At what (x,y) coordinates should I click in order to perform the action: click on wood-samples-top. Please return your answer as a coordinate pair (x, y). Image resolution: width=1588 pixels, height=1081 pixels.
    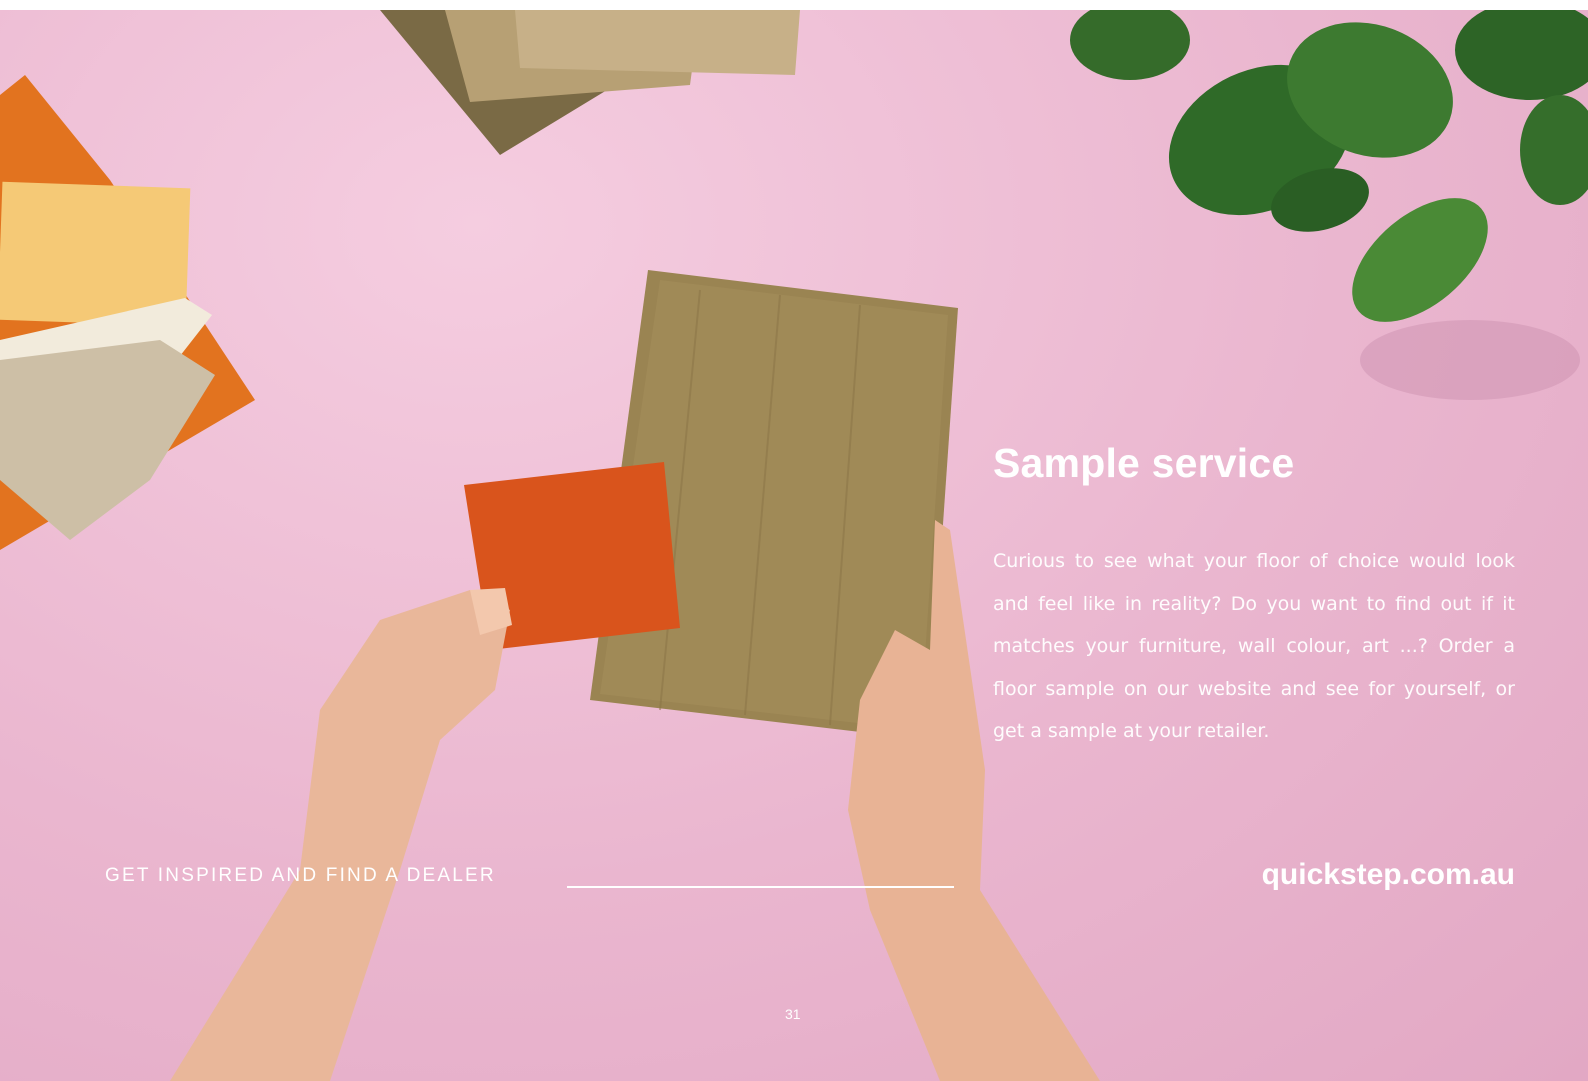
    Looking at the image, I should click on (590, 82).